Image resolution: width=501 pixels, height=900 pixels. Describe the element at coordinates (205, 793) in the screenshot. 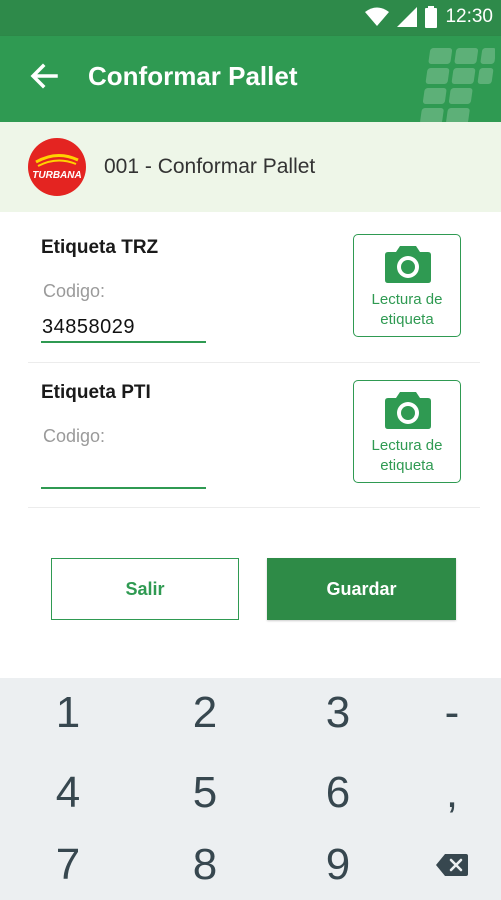

I see `key-5: 5` at that location.